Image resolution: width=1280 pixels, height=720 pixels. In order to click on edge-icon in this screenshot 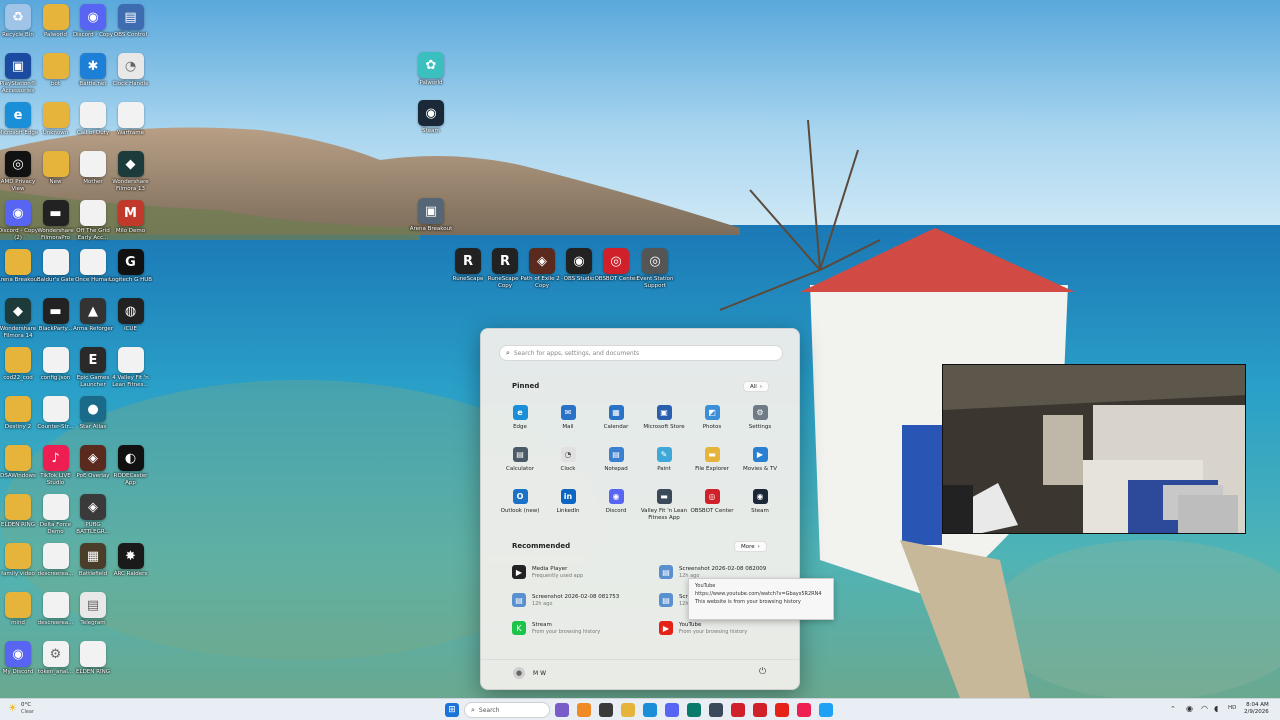, I will do `click(650, 710)`.